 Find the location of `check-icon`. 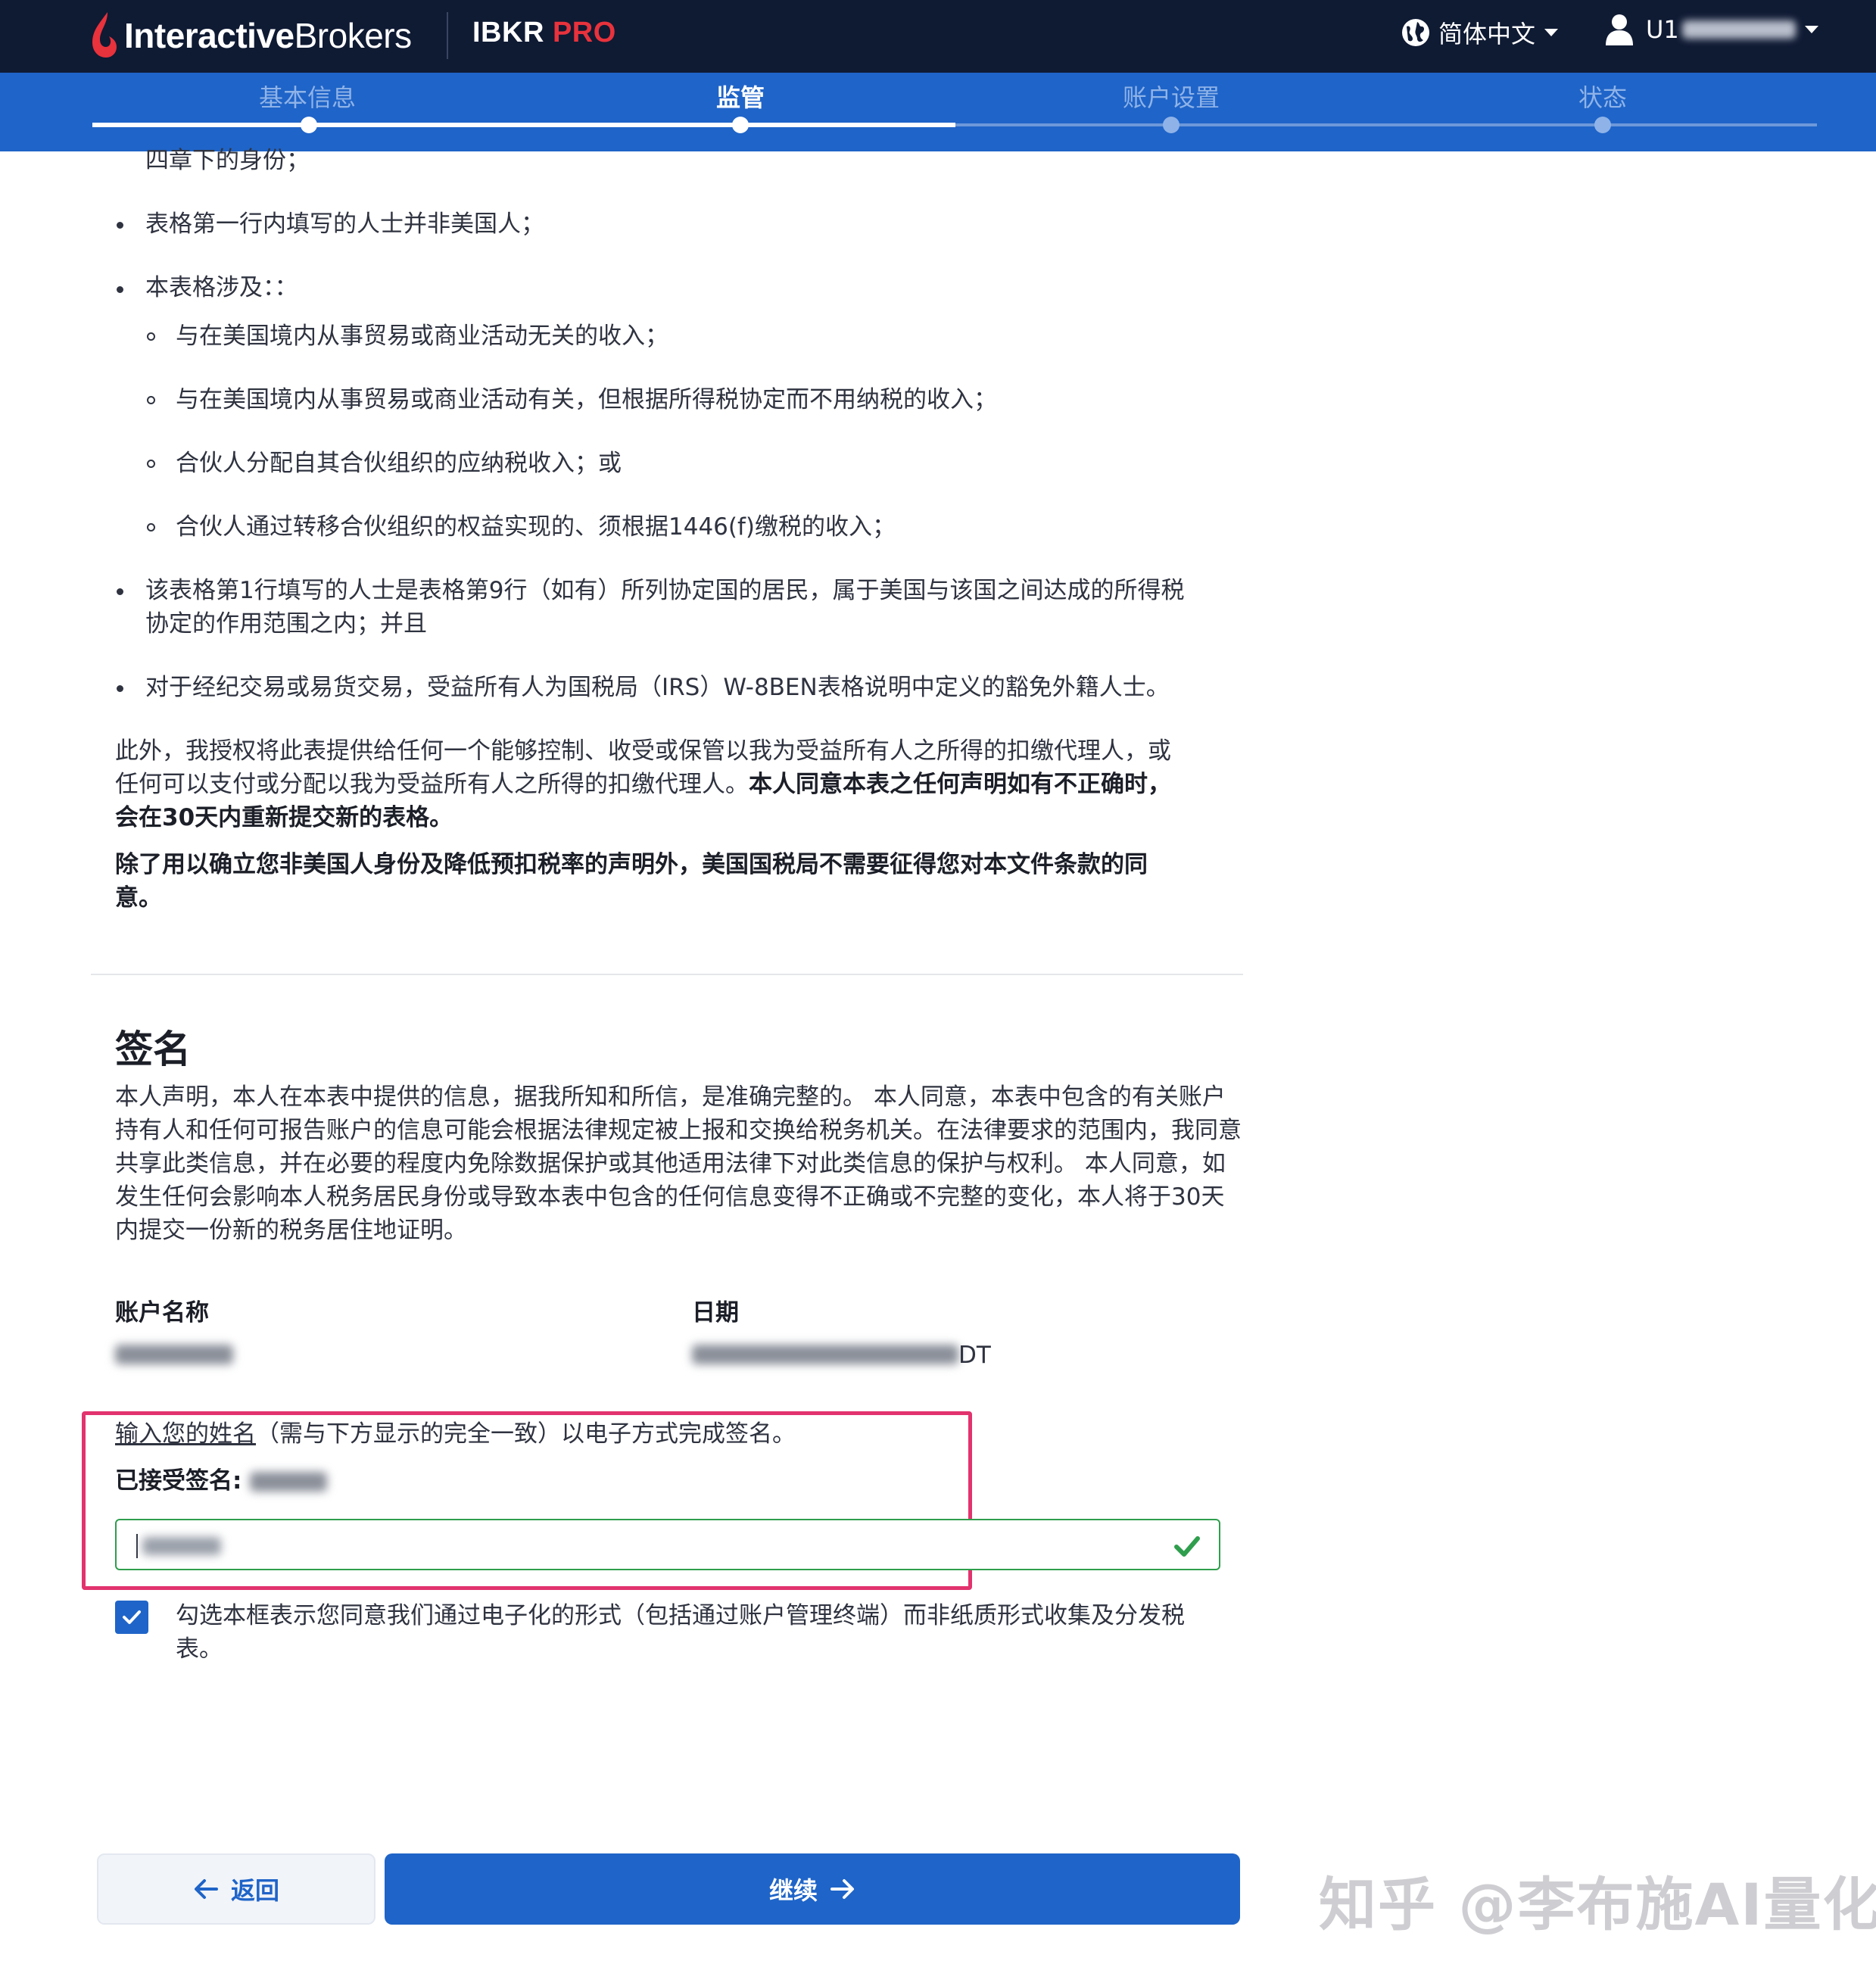

check-icon is located at coordinates (1187, 1546).